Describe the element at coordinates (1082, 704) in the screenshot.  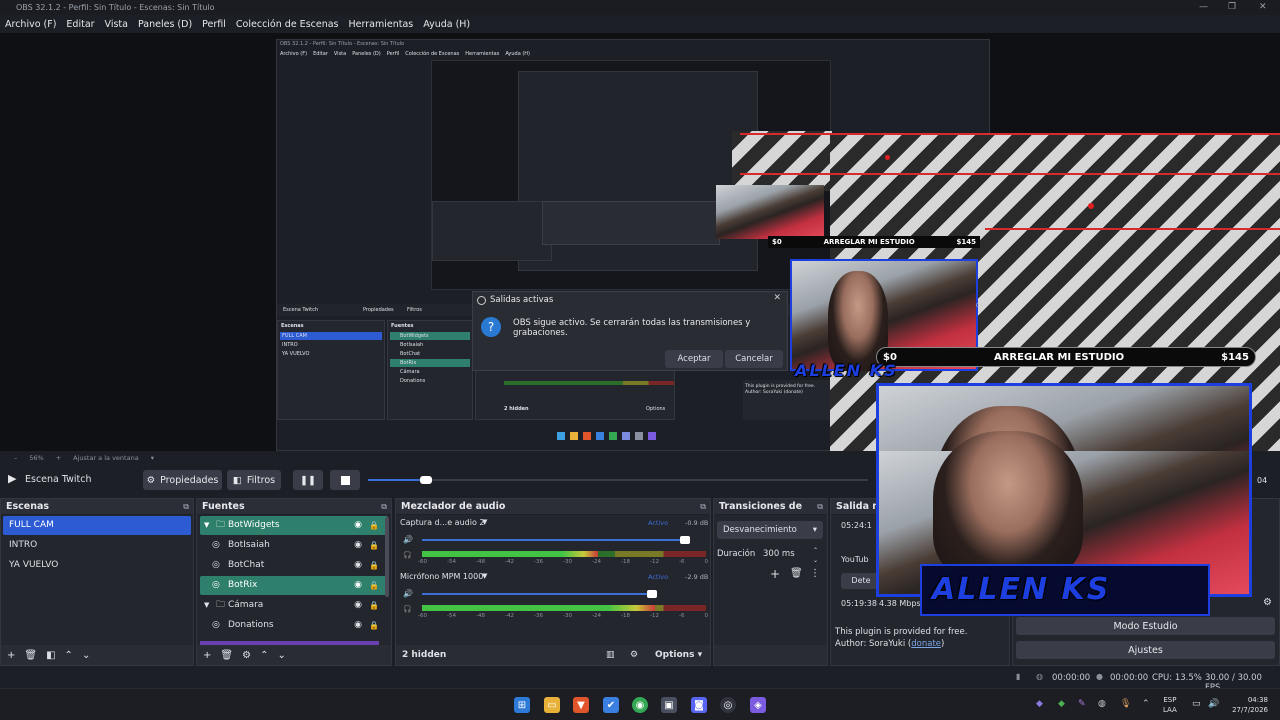
I see `tray-icon: ✎` at that location.